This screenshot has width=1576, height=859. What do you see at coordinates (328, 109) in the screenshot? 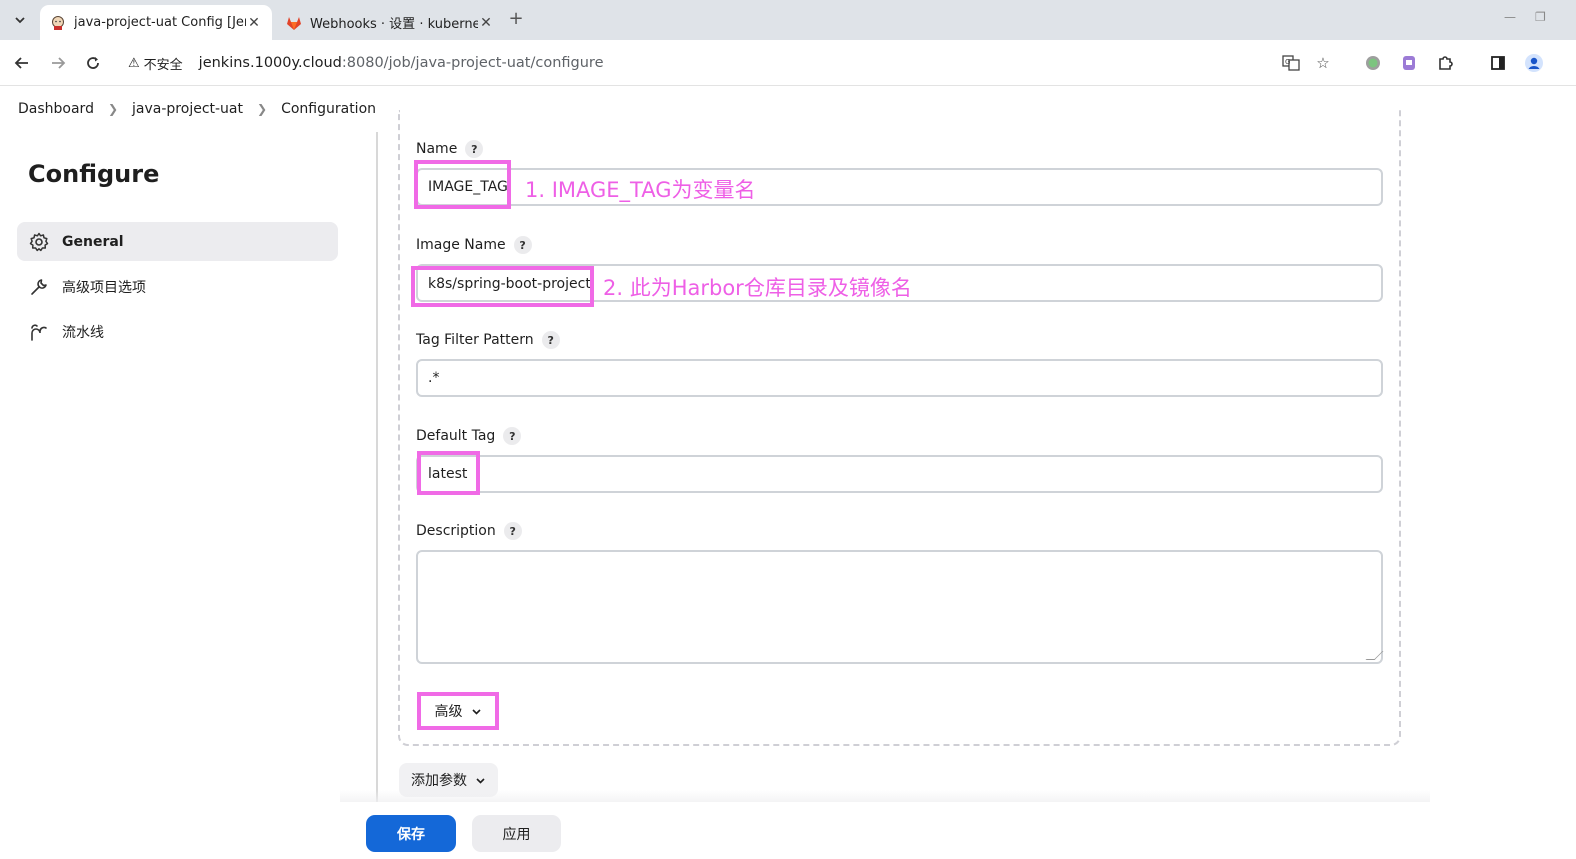
I see `breadcrumb-configuration: Configuration` at bounding box center [328, 109].